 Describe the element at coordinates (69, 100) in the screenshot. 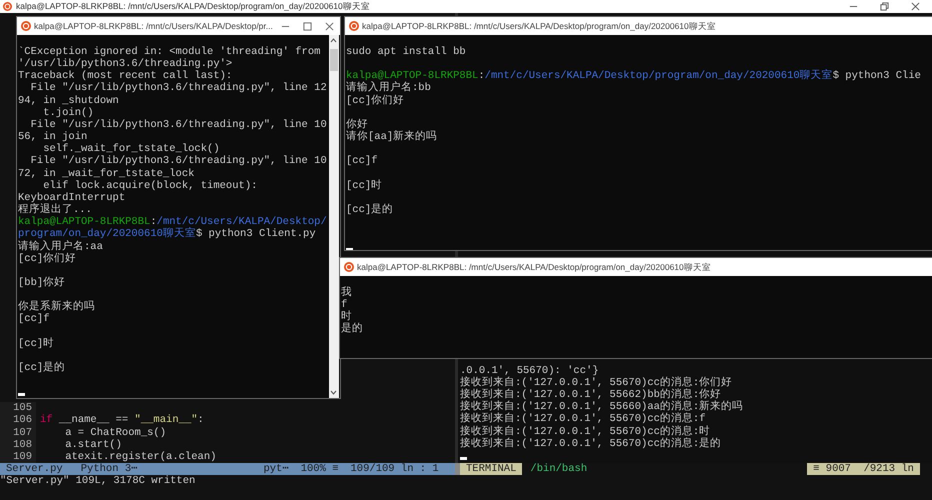

I see `terminal-line: 94, in _shutdown` at that location.